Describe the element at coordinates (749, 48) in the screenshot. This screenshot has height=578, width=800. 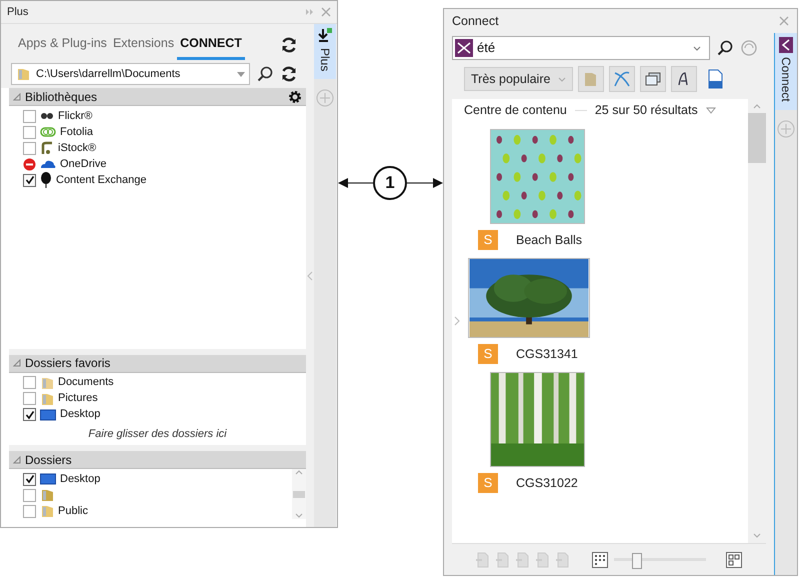
I see `sync-icon` at that location.